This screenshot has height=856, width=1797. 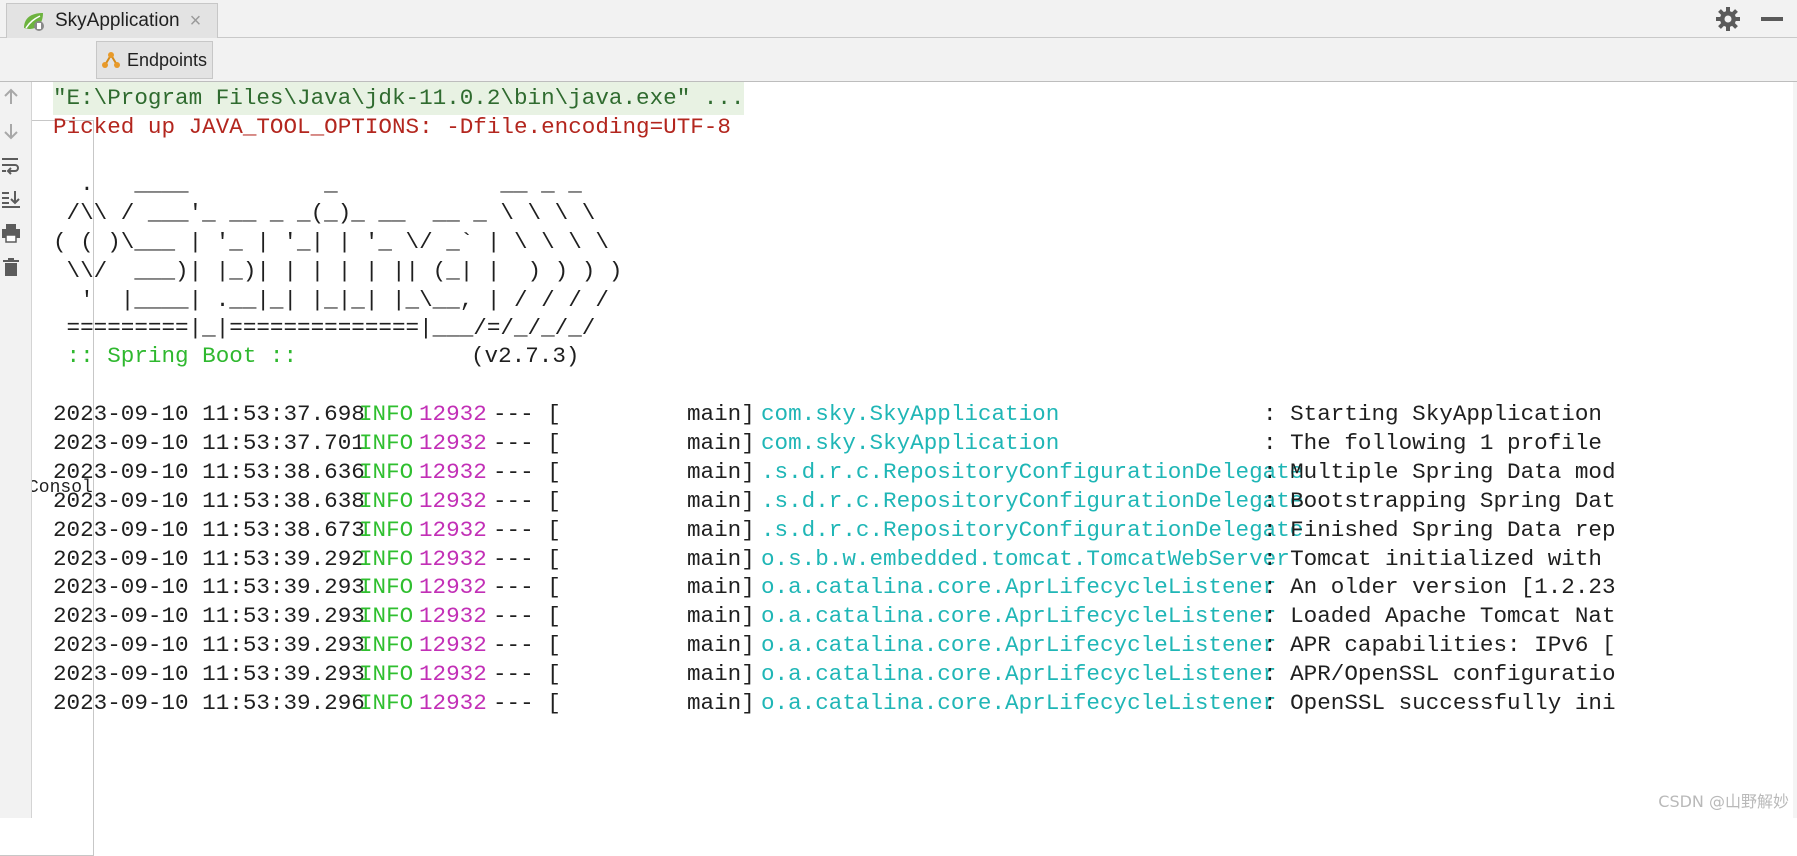 I want to click on run-tab-skyapplication: SkyApplication ×, so click(x=112, y=20).